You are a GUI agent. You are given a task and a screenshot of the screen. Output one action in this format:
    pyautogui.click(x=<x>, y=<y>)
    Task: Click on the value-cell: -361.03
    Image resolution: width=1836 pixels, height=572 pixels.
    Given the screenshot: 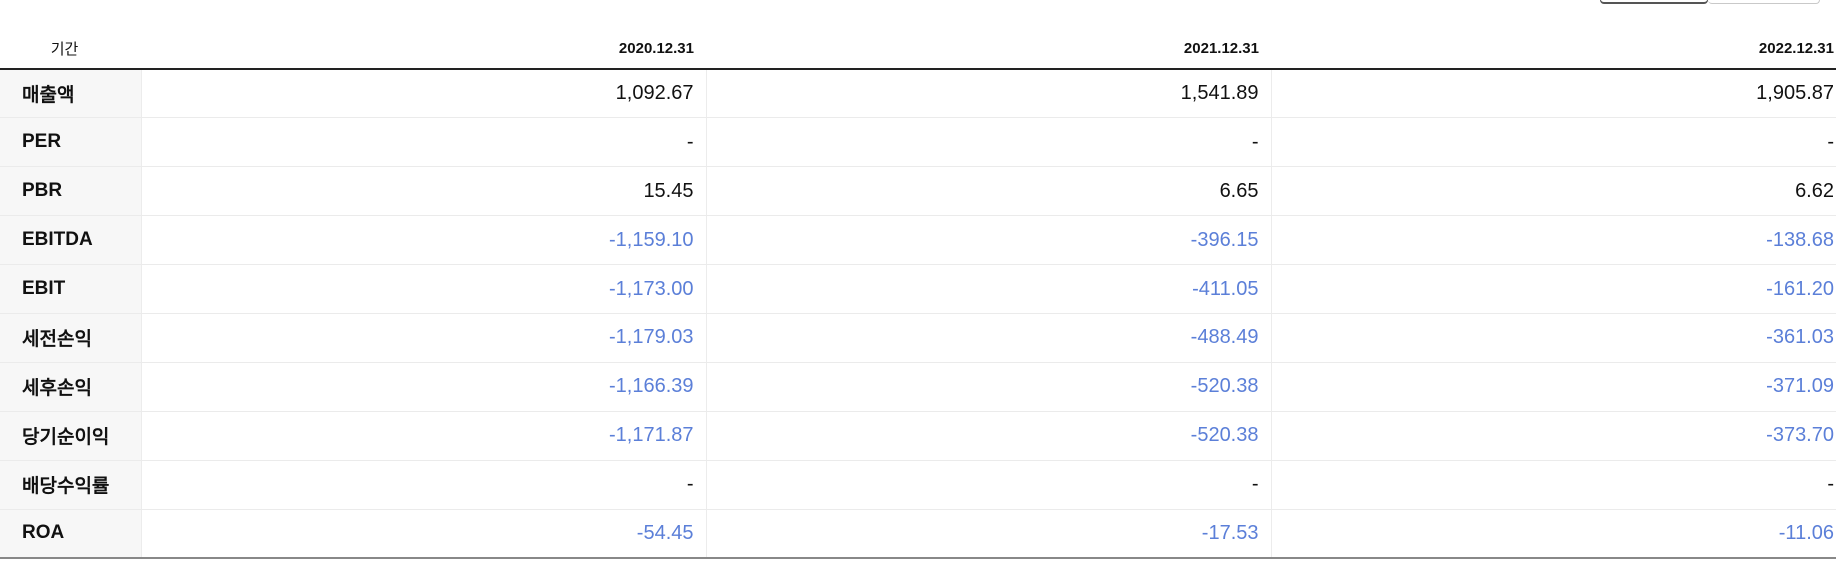 What is the action you would take?
    pyautogui.click(x=1553, y=337)
    